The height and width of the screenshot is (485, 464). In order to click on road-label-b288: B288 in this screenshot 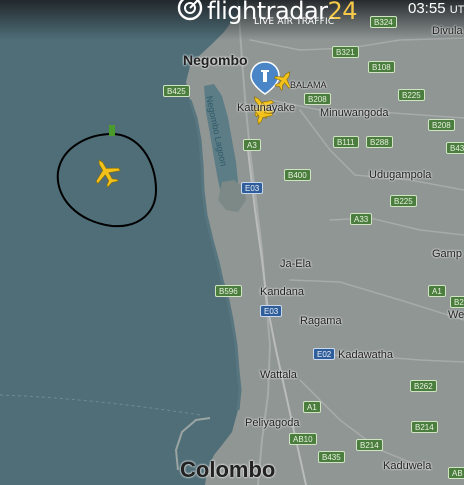, I will do `click(379, 142)`.